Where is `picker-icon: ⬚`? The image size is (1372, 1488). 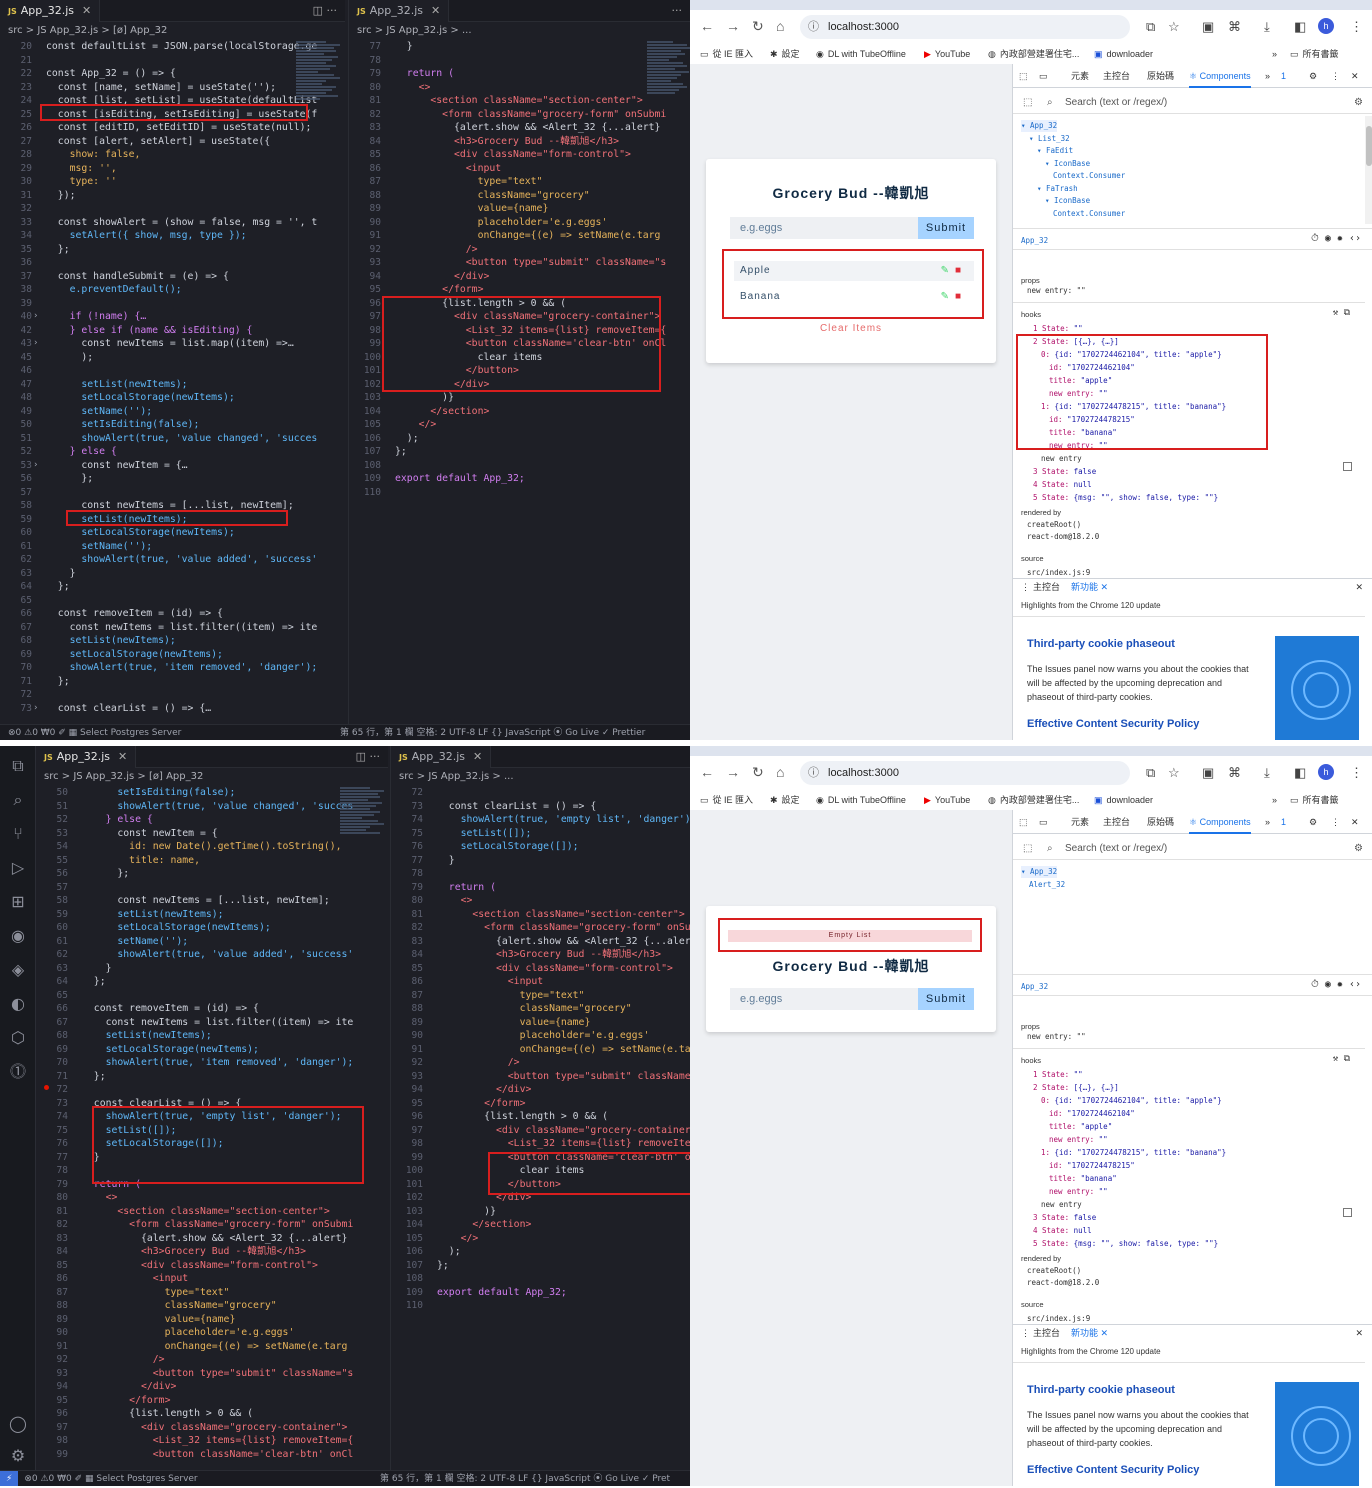 picker-icon: ⬚ is located at coordinates (1027, 103).